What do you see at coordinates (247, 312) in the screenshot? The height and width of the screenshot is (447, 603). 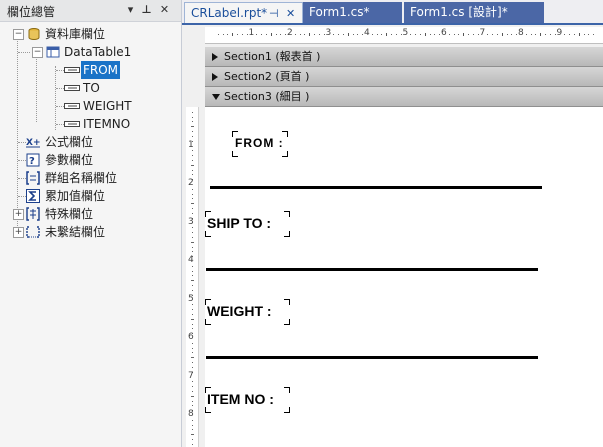 I see `report-field-weight: WEIGHT :` at bounding box center [247, 312].